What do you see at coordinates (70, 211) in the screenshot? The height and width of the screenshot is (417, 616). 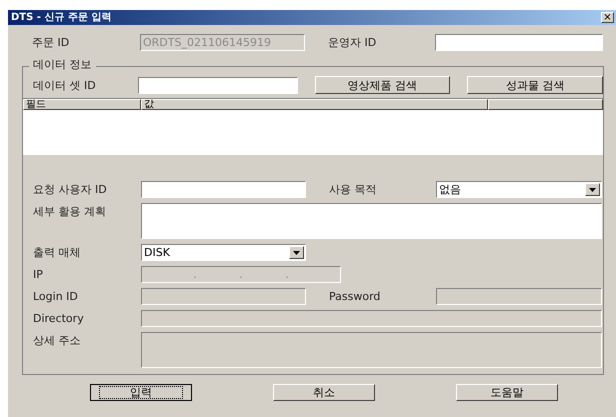 I see `field-label: 세부 활용 계획` at bounding box center [70, 211].